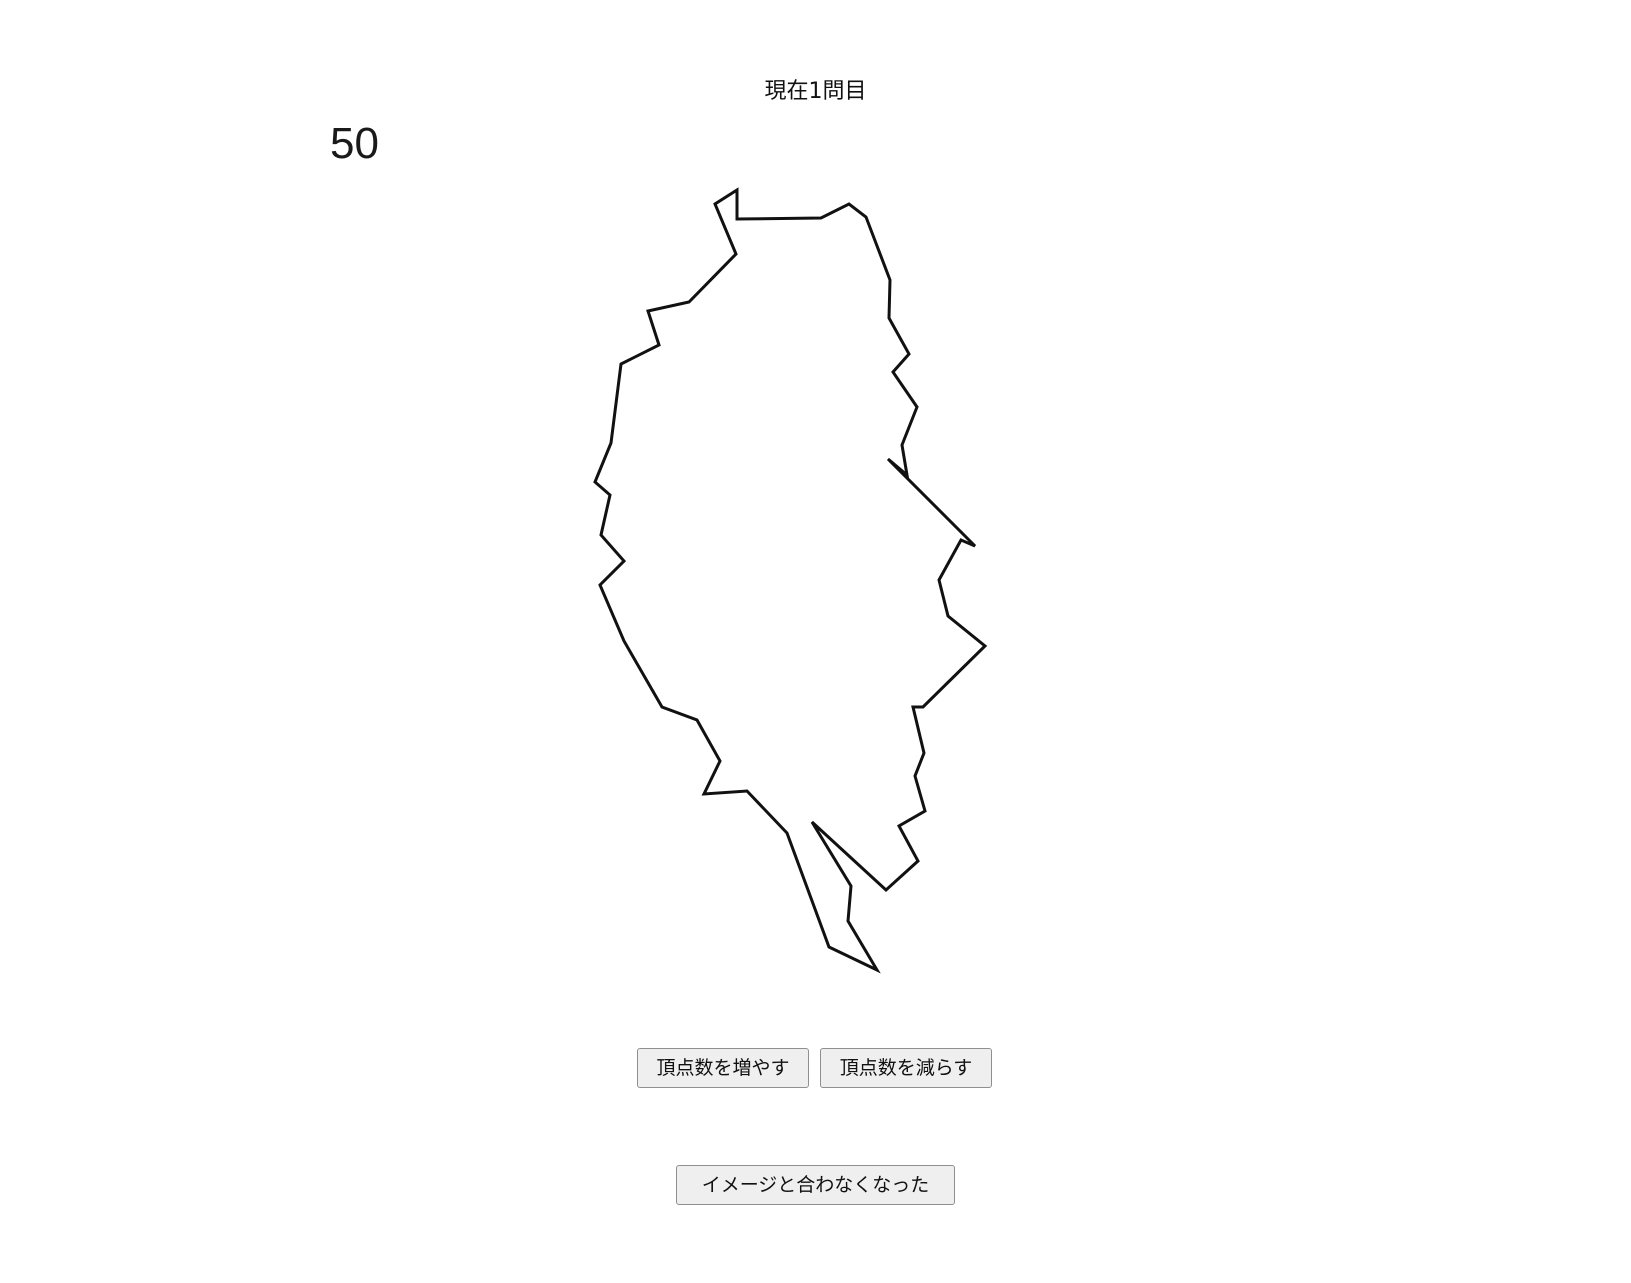 This screenshot has height=1283, width=1631. I want to click on shape-canvas, so click(790, 580).